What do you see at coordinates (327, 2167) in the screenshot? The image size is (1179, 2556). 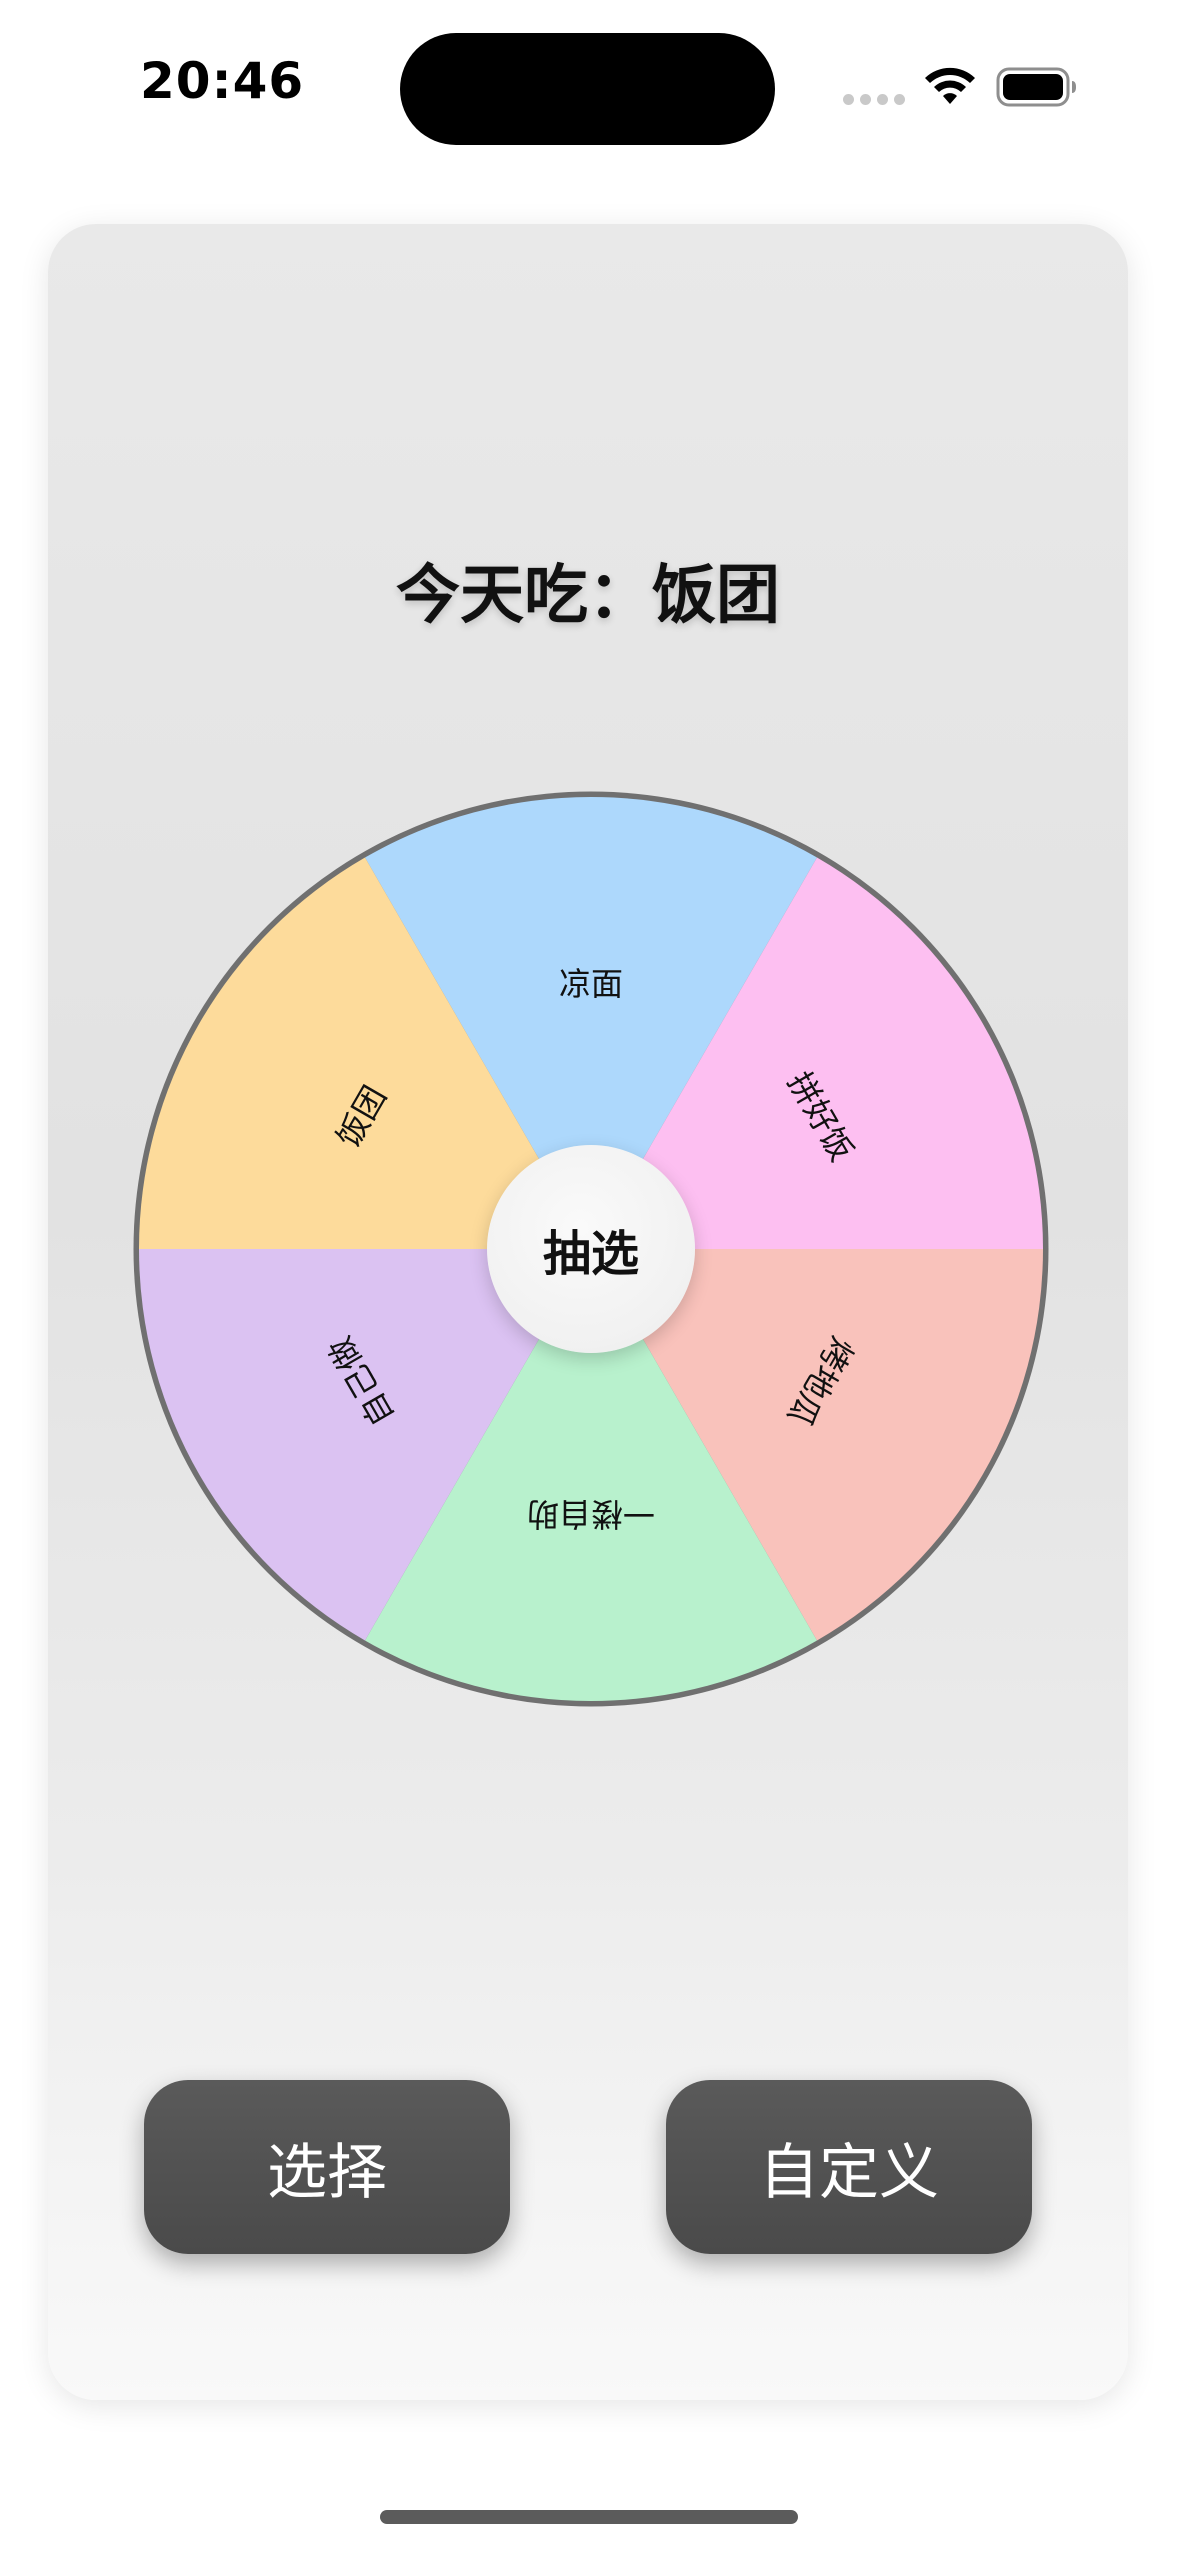 I see `select-button: 选择` at bounding box center [327, 2167].